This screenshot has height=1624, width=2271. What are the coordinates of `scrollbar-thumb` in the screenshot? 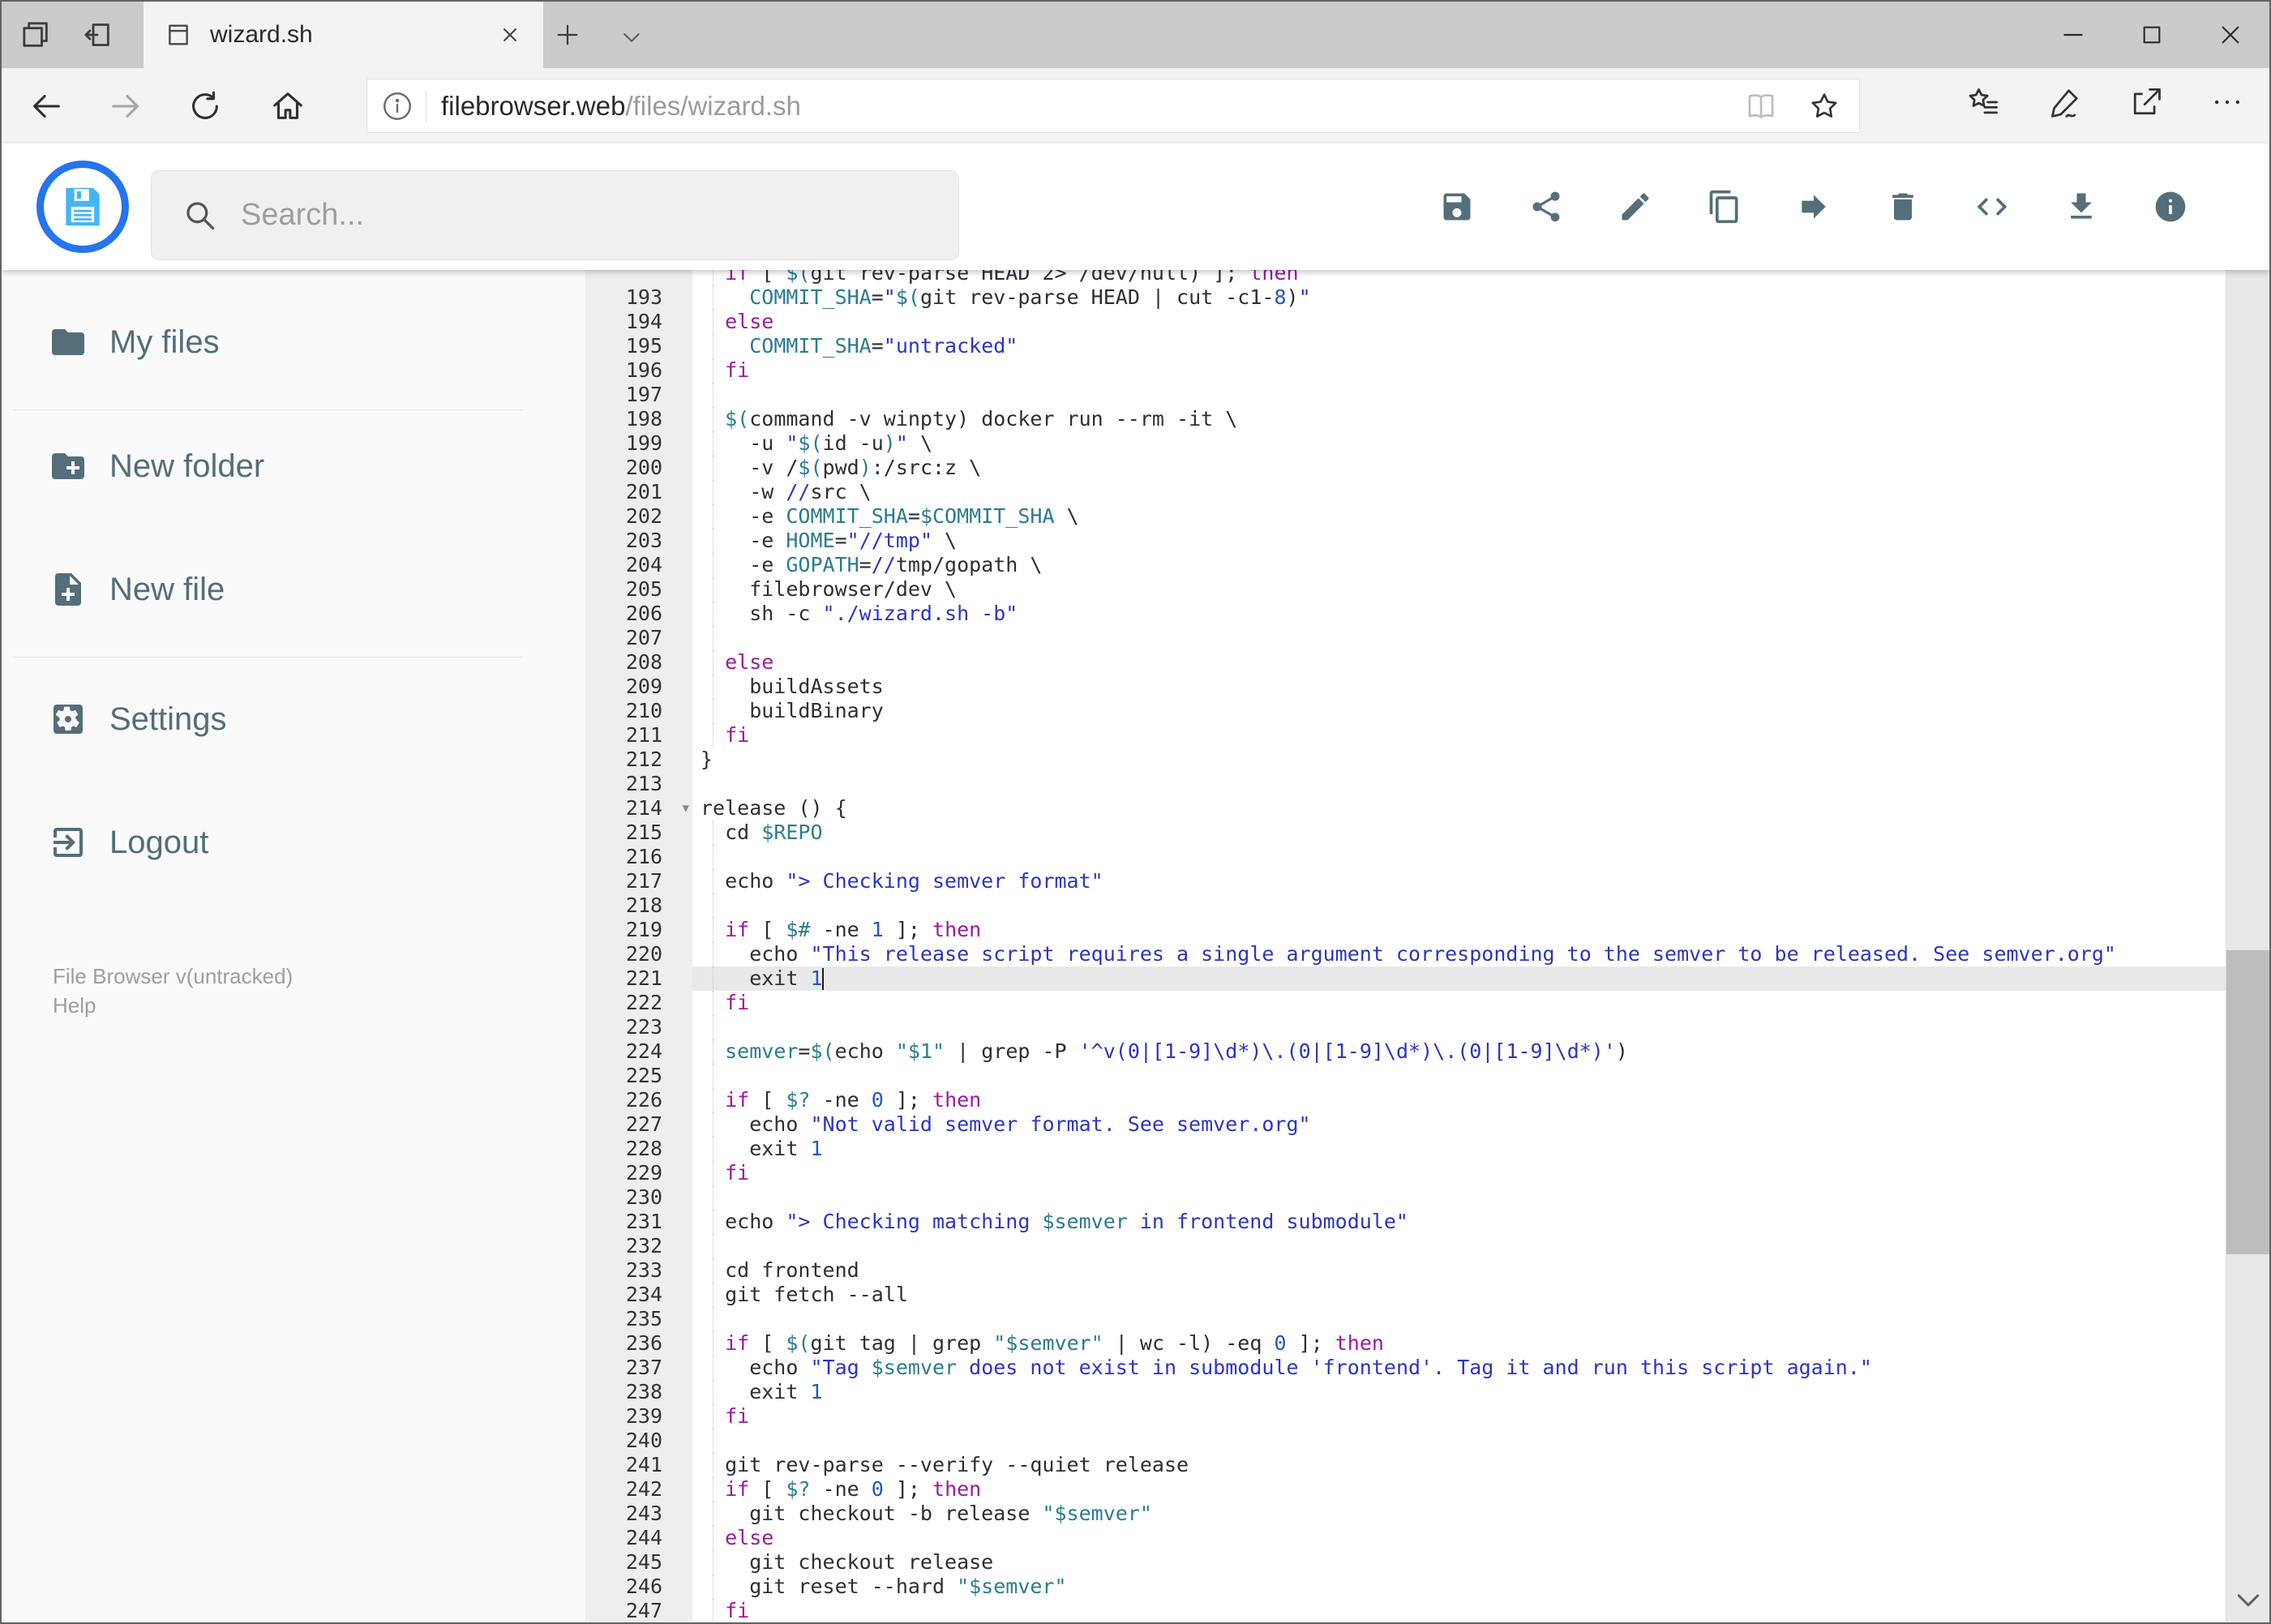 It's located at (2248, 1102).